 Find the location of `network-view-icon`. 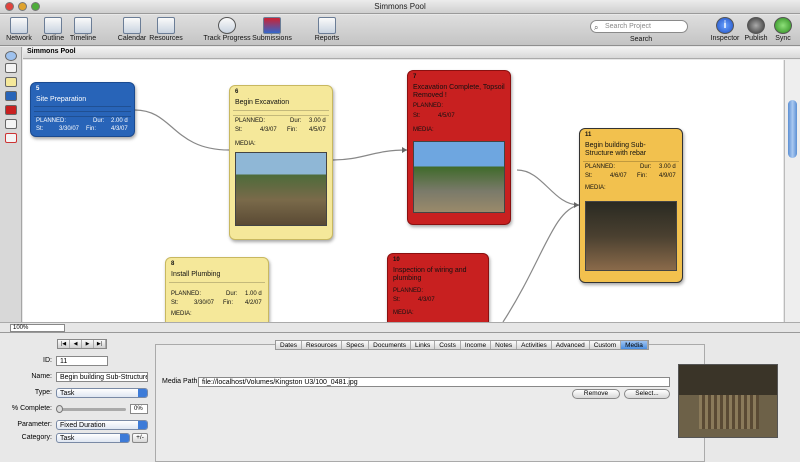

network-view-icon is located at coordinates (11, 56).